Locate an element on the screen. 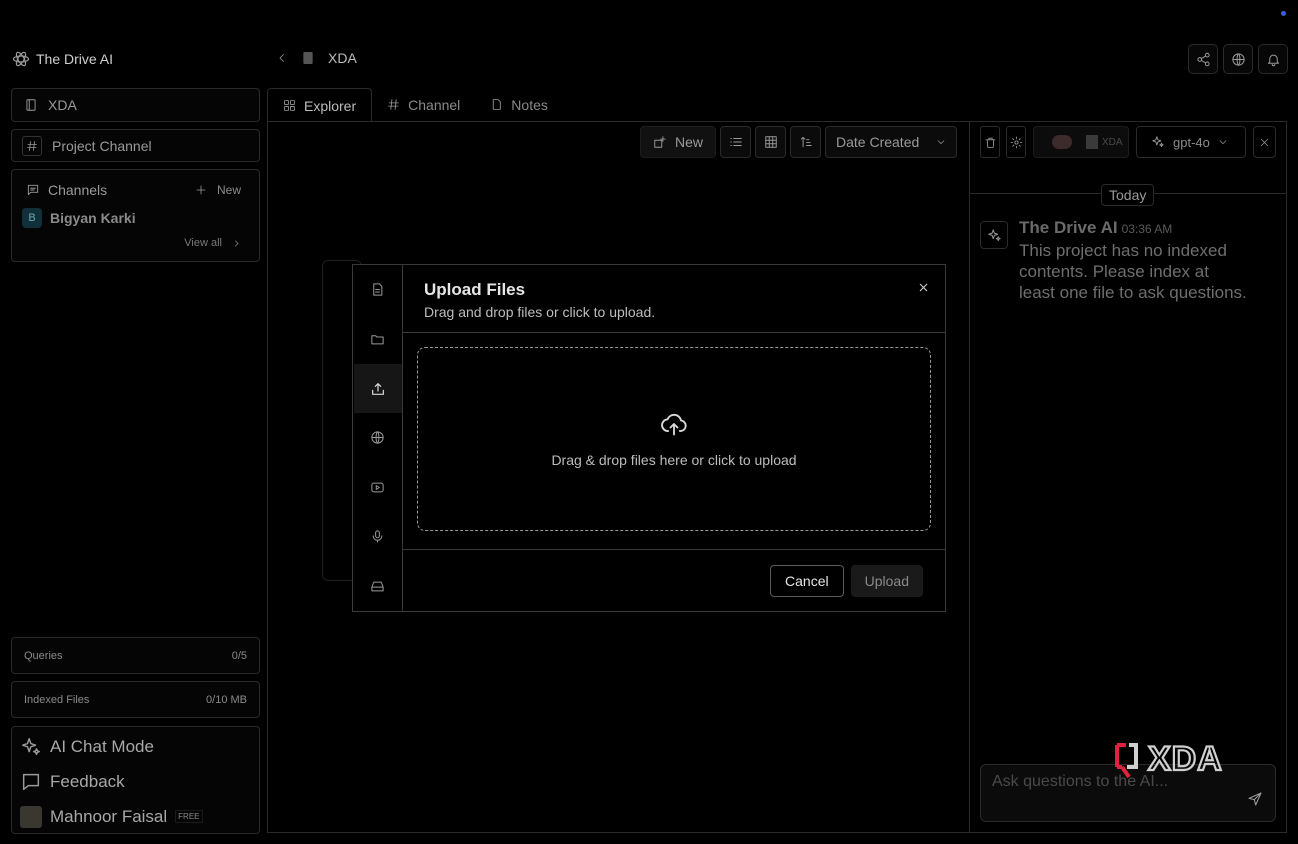 This screenshot has height=844, width=1298. app-brand: The Drive AI is located at coordinates (62, 59).